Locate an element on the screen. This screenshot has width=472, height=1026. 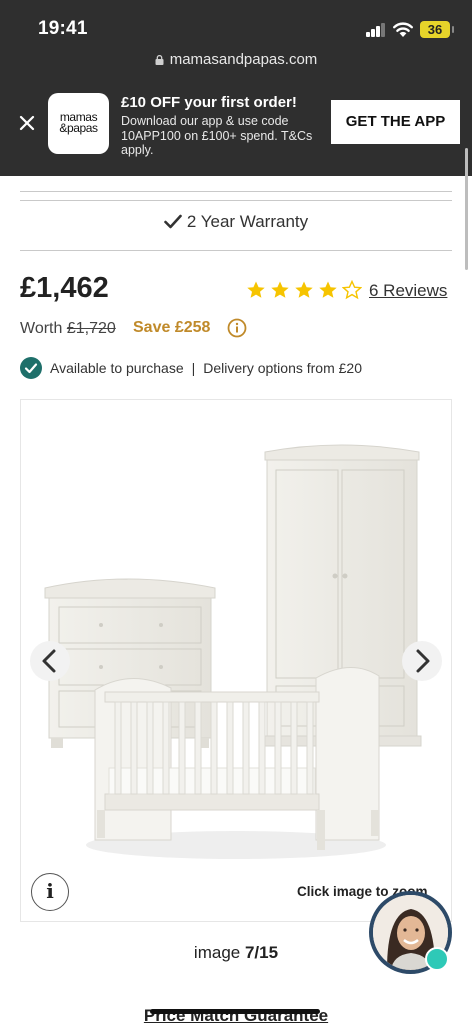
page-scrollbar is located at coordinates (466, 209).